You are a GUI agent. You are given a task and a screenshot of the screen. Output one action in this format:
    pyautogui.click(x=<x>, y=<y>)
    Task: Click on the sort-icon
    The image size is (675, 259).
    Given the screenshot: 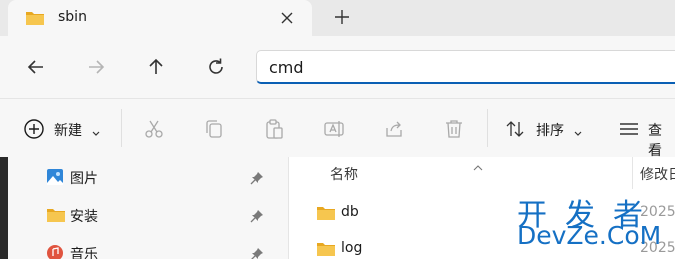 What is the action you would take?
    pyautogui.click(x=516, y=131)
    